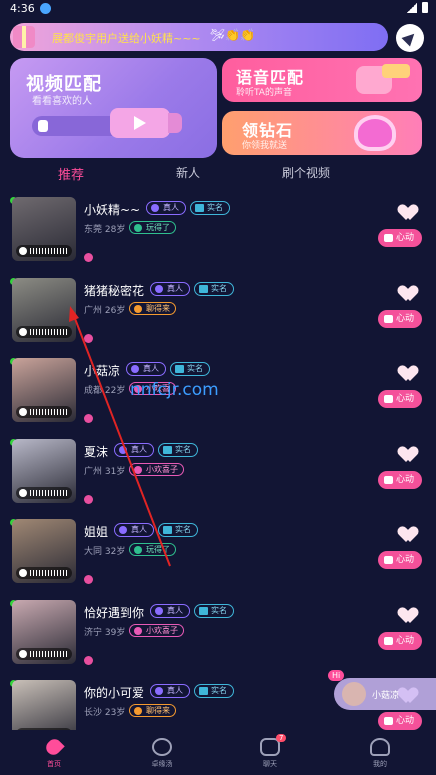  Describe the element at coordinates (281, 738) in the screenshot. I see `unread-badge: 7` at that location.